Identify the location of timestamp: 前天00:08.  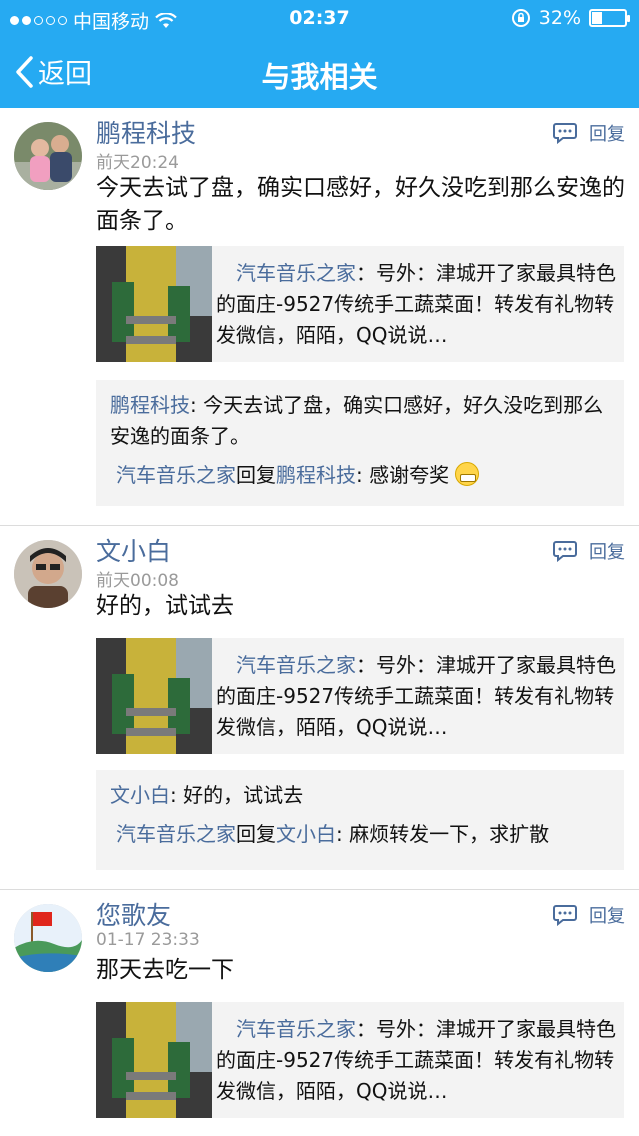
(137, 581).